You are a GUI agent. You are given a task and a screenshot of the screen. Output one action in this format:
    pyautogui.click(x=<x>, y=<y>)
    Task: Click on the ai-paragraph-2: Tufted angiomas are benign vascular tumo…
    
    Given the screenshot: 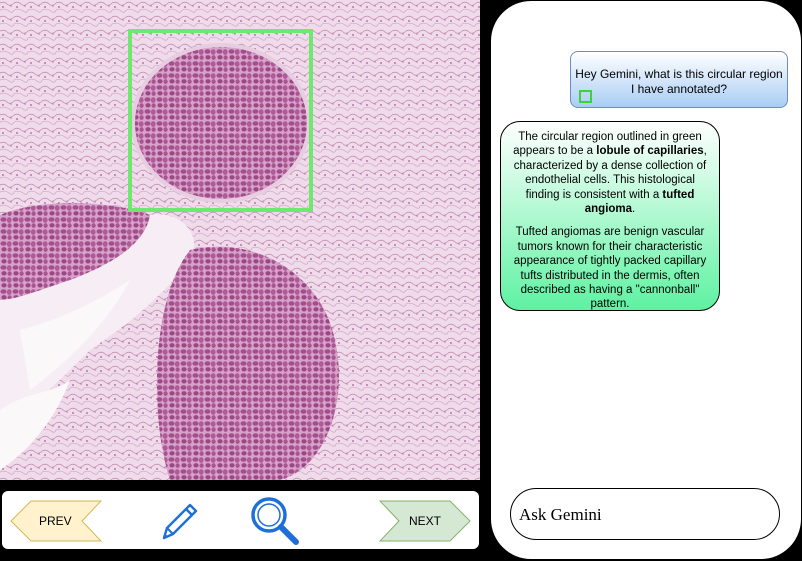 What is the action you would take?
    pyautogui.click(x=610, y=268)
    